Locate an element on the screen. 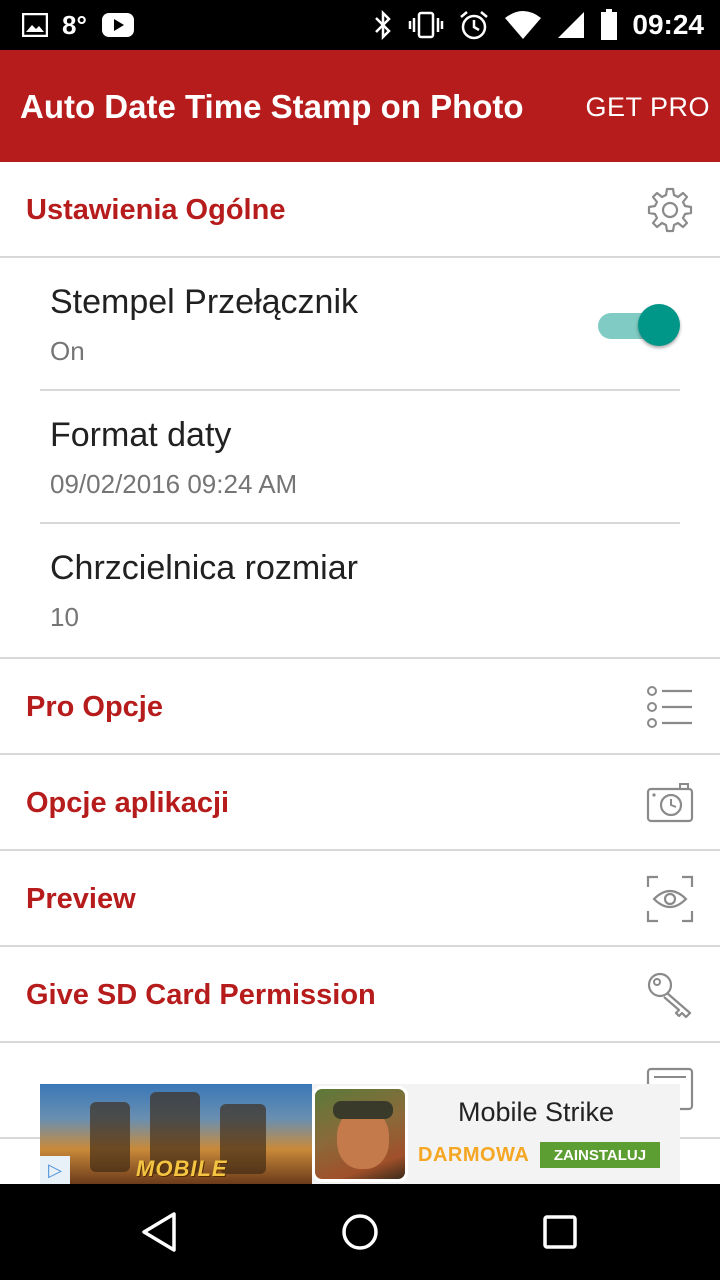 This screenshot has width=720, height=1280. app-bar: Auto Date Time Stamp on Photo GET PRO is located at coordinates (360, 106).